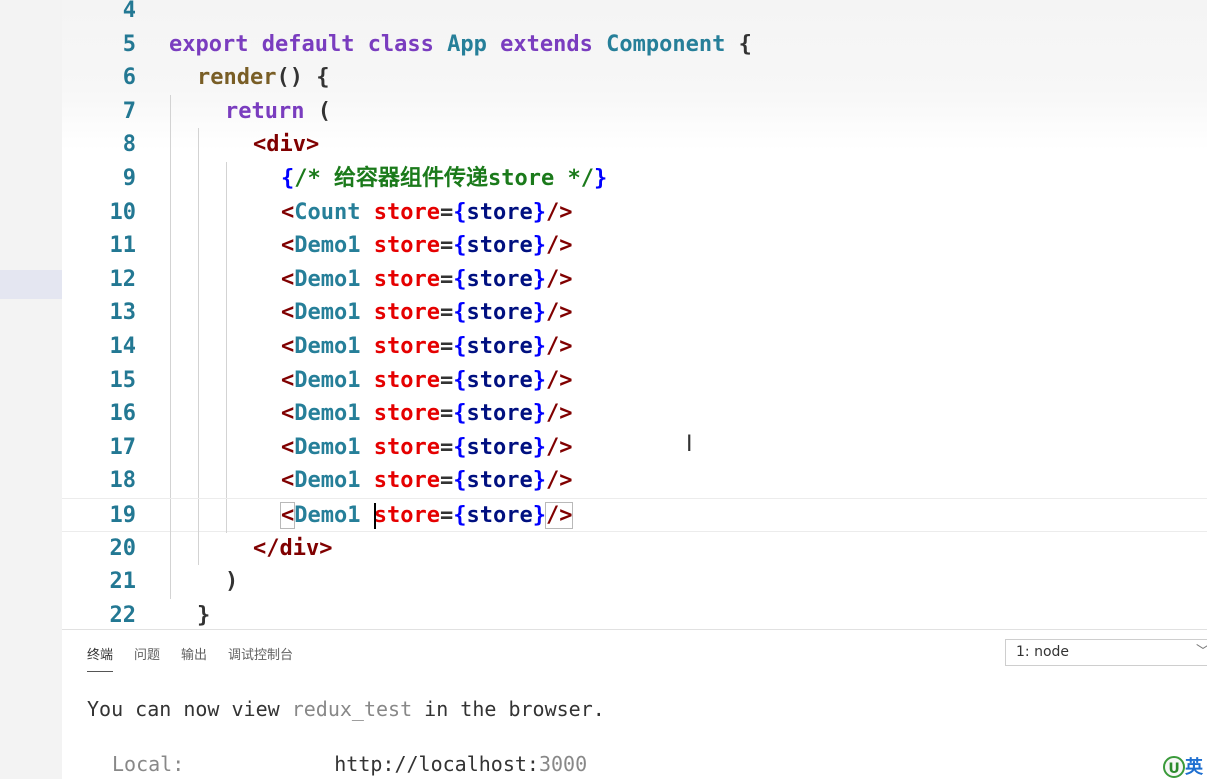 The height and width of the screenshot is (780, 1207). Describe the element at coordinates (271, 111) in the screenshot. I see `code-token: return` at that location.